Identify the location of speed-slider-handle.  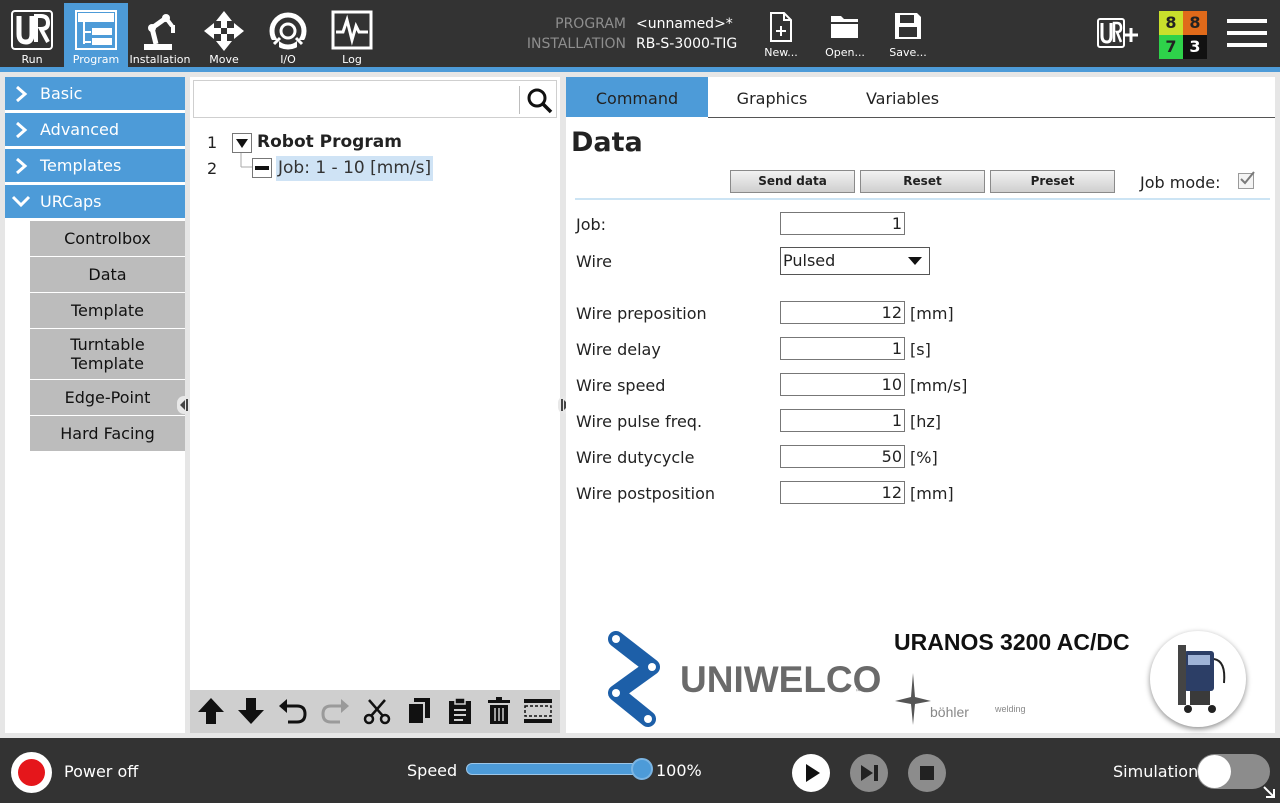
(642, 769).